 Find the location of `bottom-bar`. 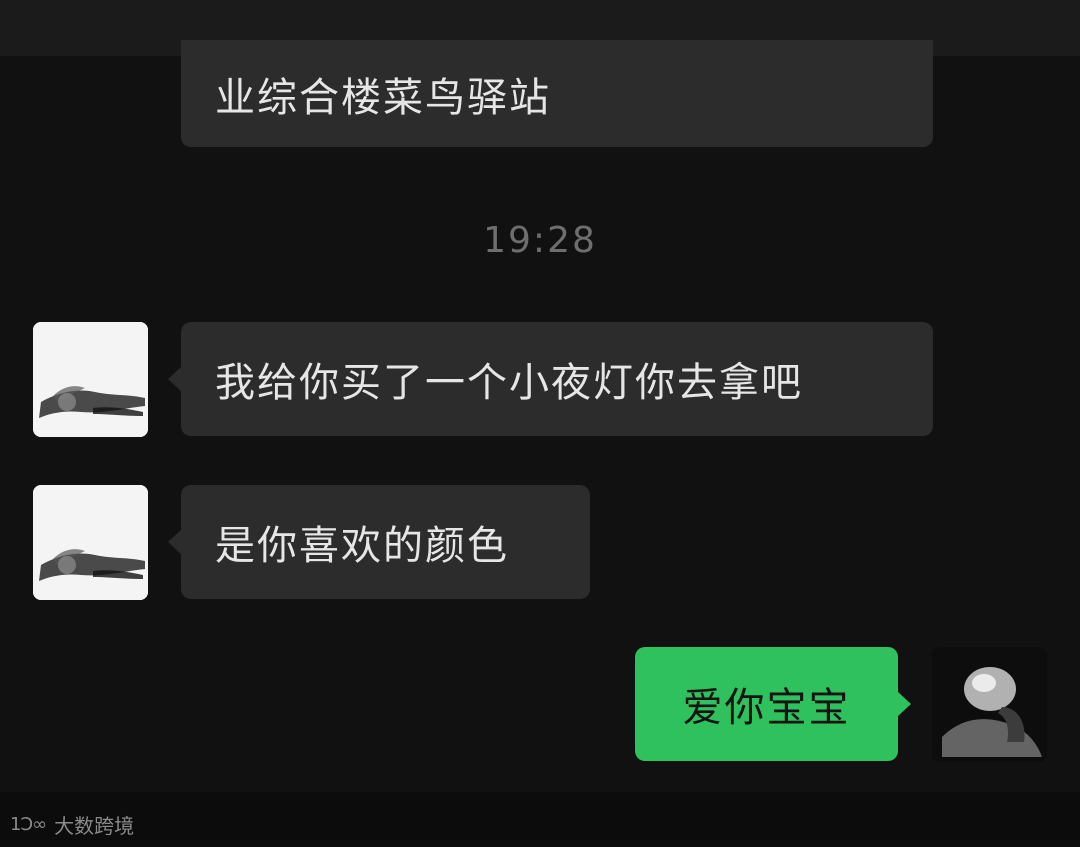

bottom-bar is located at coordinates (540, 819).